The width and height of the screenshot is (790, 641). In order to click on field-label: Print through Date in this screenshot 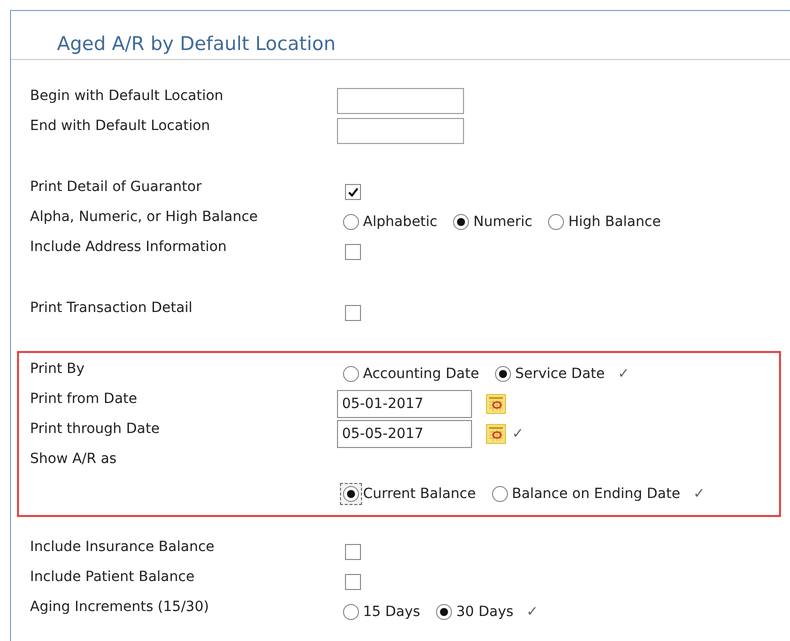, I will do `click(95, 429)`.